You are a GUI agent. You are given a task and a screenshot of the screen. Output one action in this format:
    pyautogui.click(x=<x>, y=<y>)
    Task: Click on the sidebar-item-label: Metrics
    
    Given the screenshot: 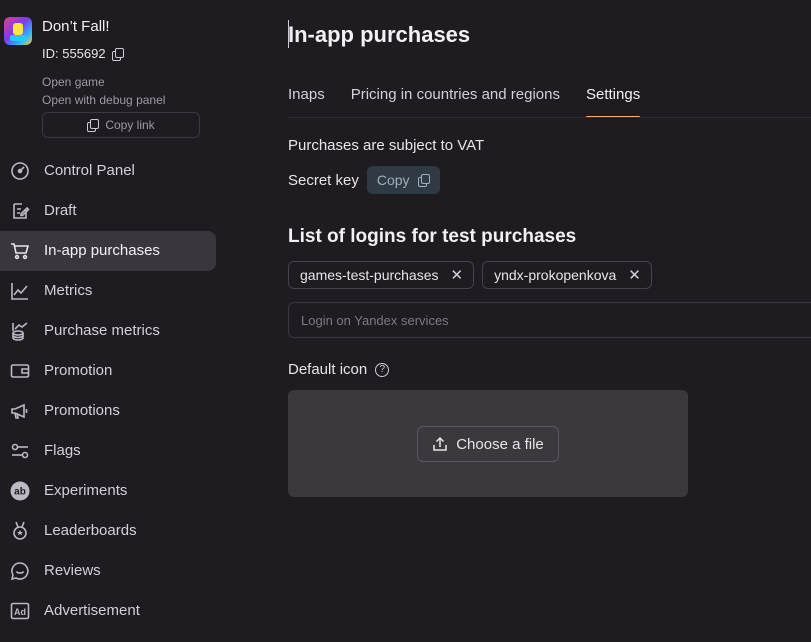 What is the action you would take?
    pyautogui.click(x=68, y=290)
    